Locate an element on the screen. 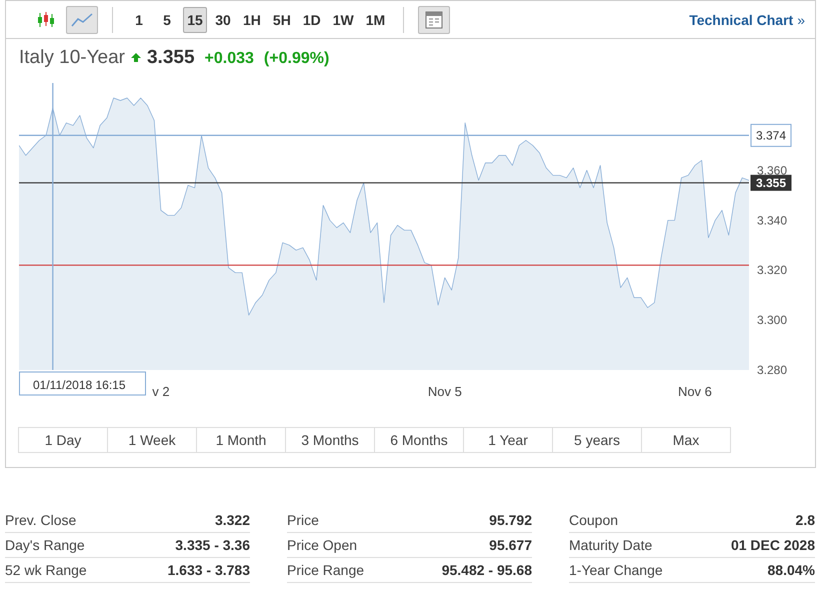  range-button: 1 Day is located at coordinates (63, 440).